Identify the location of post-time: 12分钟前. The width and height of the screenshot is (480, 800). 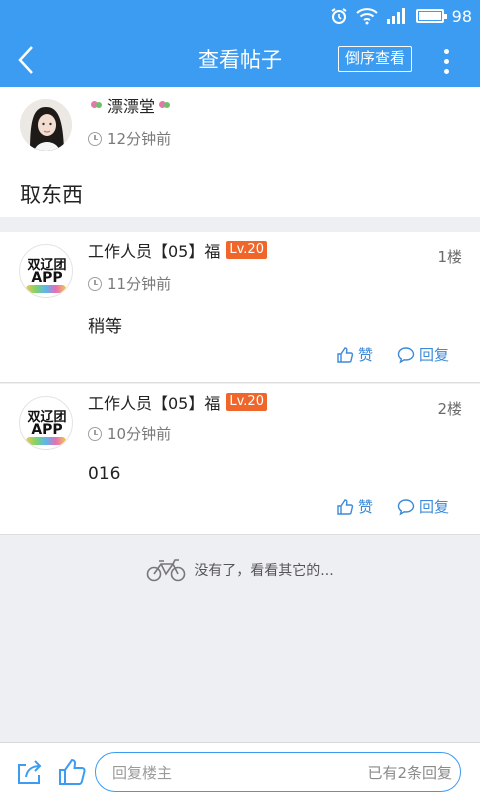
(129, 138).